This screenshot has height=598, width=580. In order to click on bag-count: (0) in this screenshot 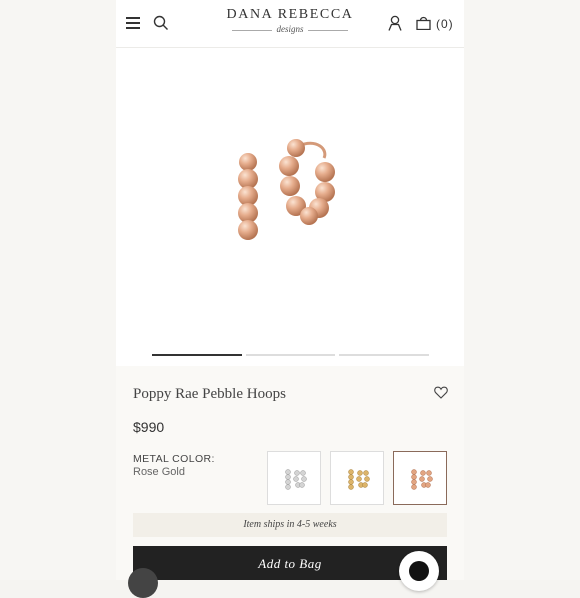, I will do `click(445, 24)`.